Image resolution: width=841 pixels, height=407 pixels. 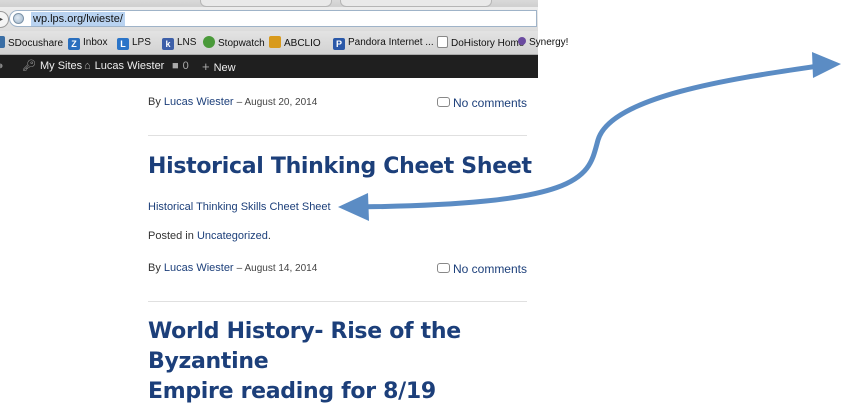 What do you see at coordinates (826, 65) in the screenshot?
I see `arrowhead-right` at bounding box center [826, 65].